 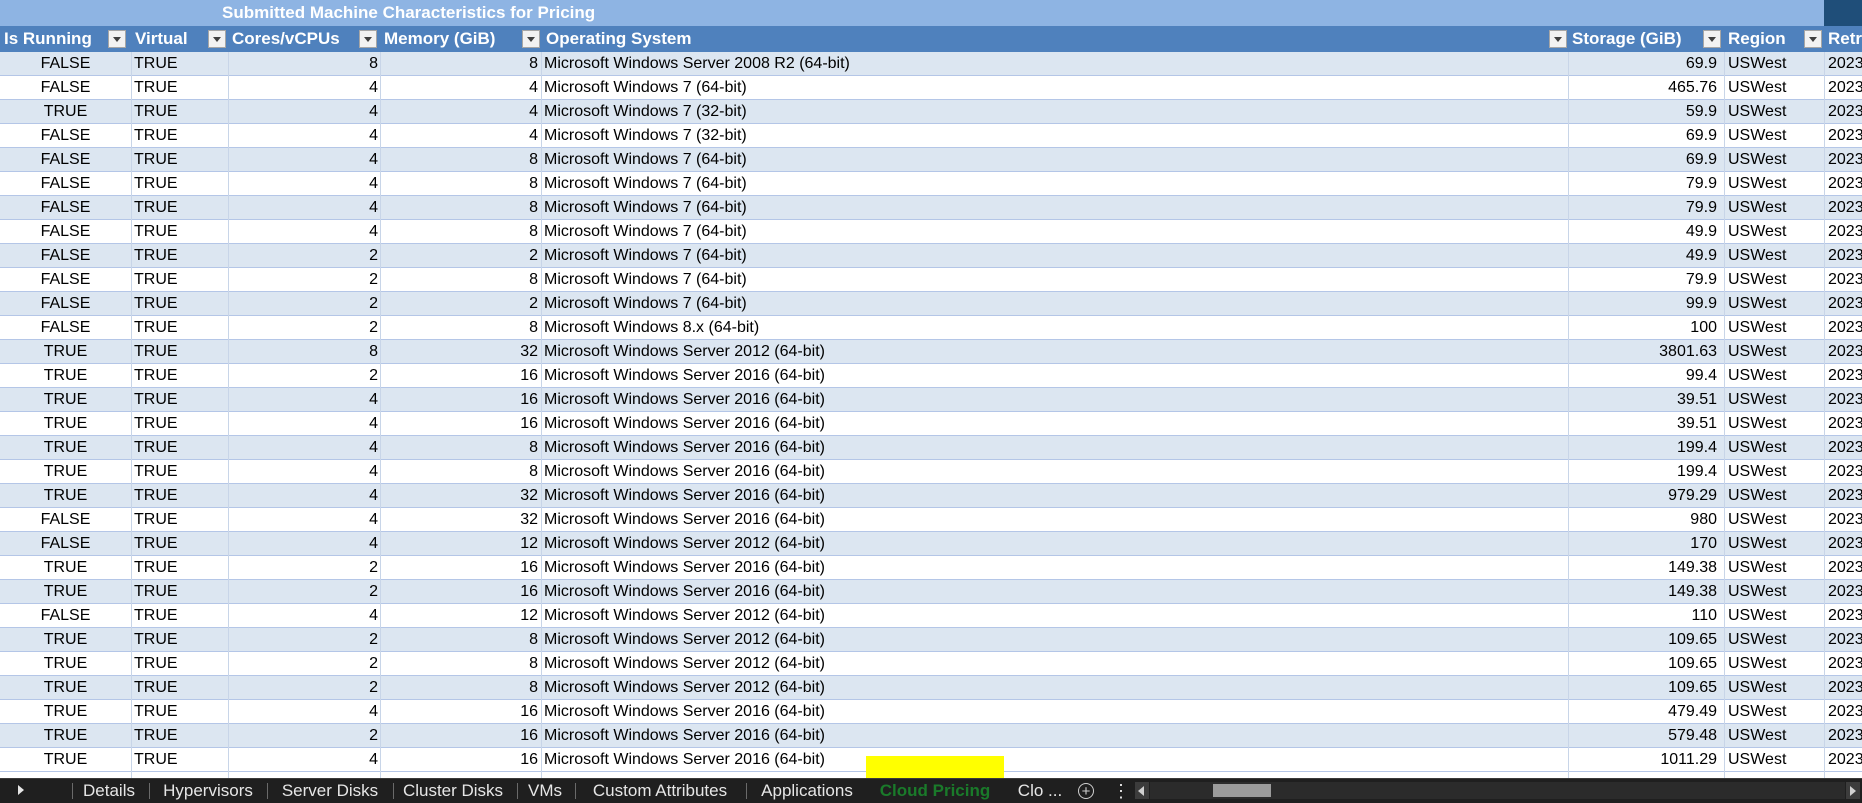 What do you see at coordinates (304, 351) in the screenshot?
I see `cell-cores: 8` at bounding box center [304, 351].